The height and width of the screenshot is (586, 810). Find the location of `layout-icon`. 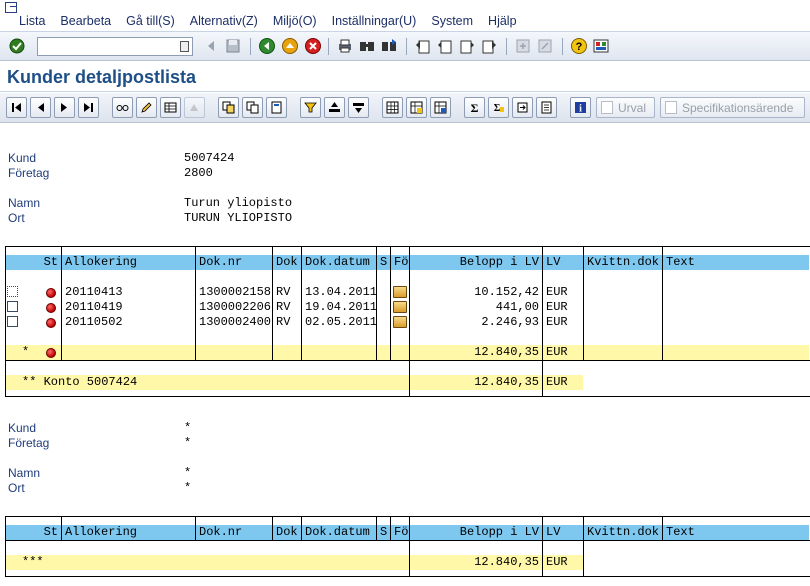

layout-icon is located at coordinates (601, 46).